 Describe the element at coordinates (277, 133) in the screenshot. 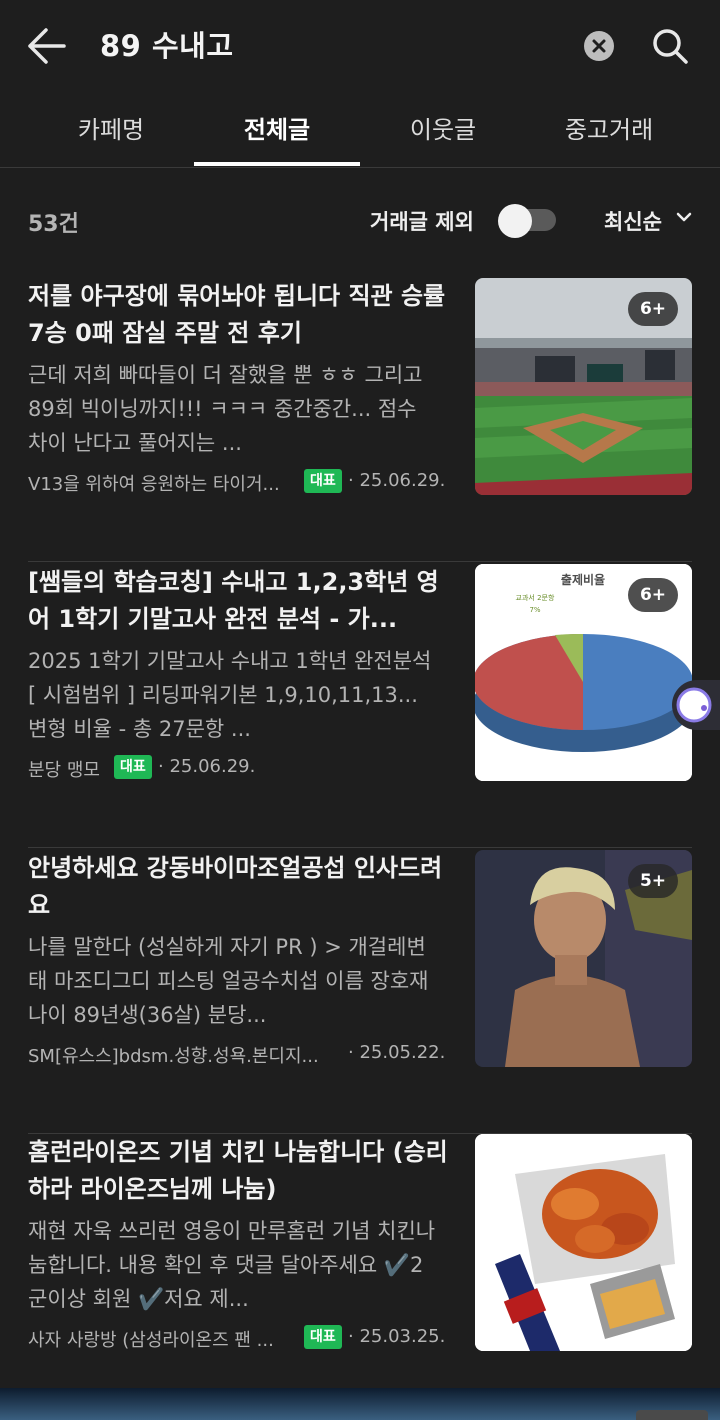

I see `tab-all-posts: 전체글` at that location.